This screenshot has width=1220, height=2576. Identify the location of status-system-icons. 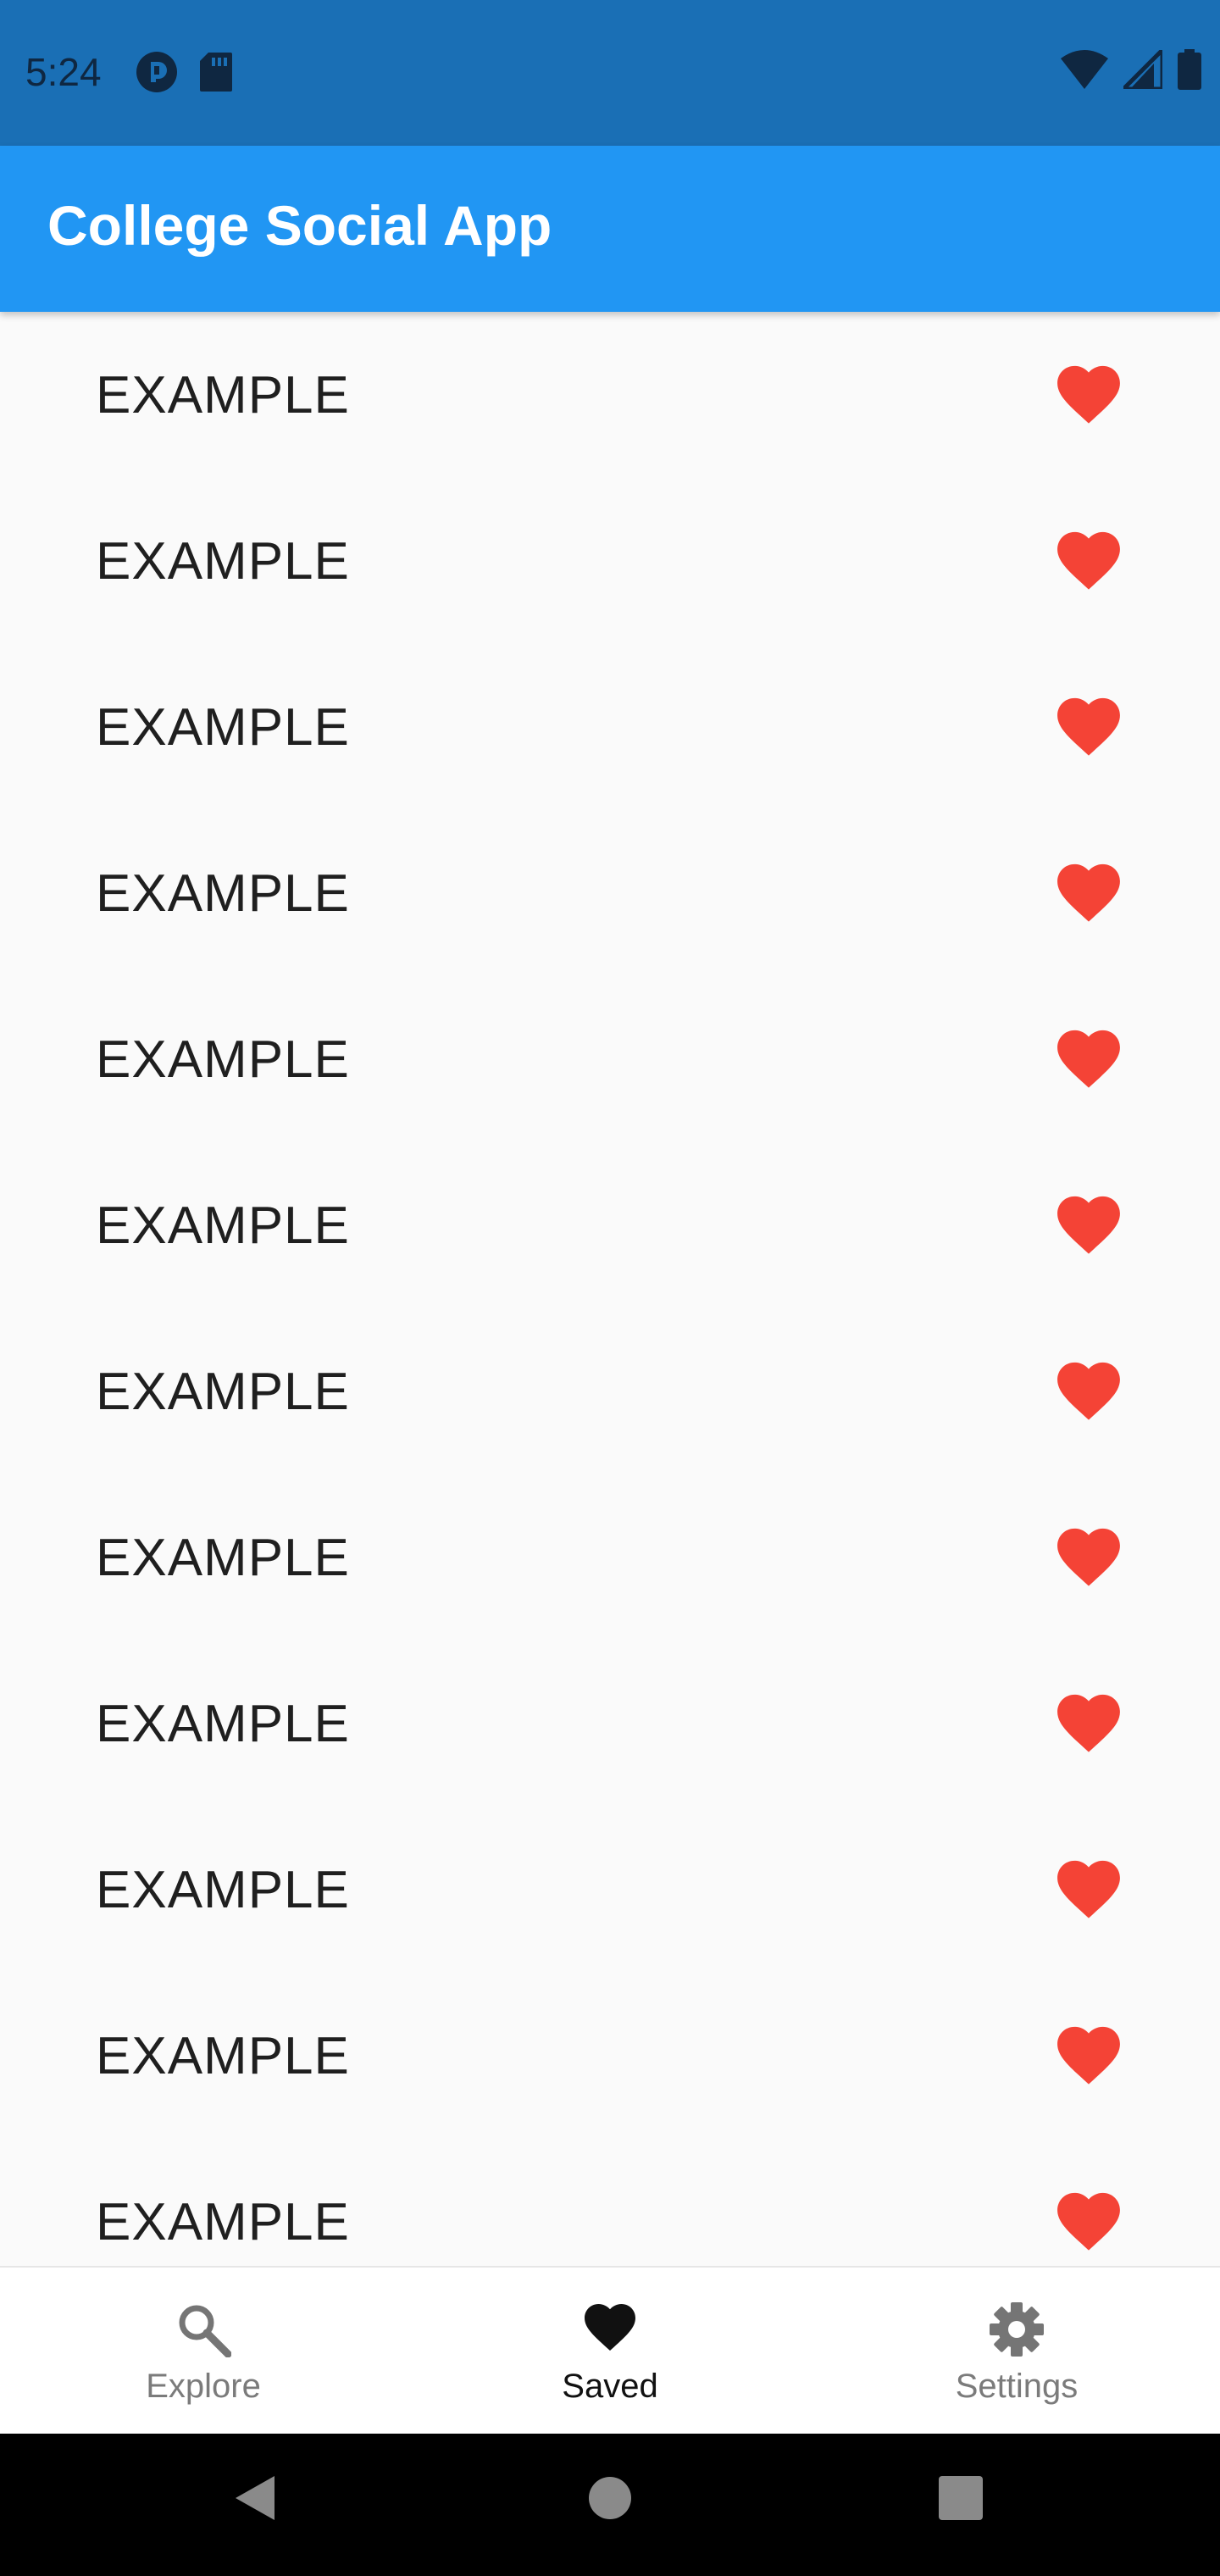
(1131, 69).